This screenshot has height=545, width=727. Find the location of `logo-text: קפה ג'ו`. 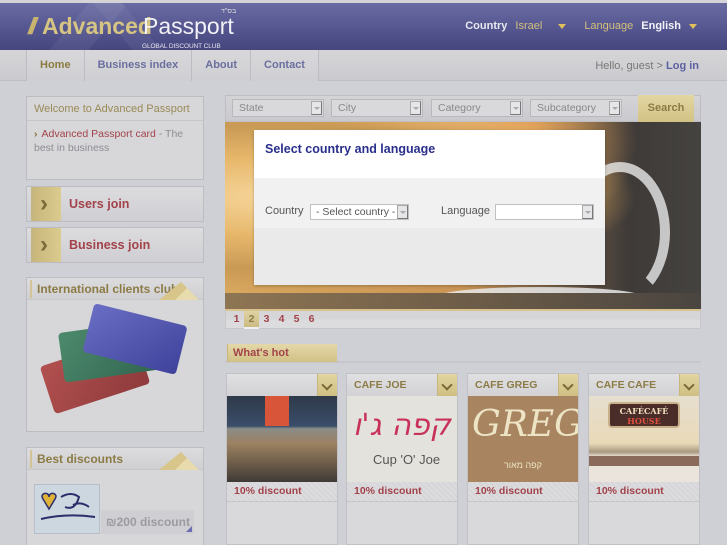

logo-text: קפה ג'ו is located at coordinates (402, 425).